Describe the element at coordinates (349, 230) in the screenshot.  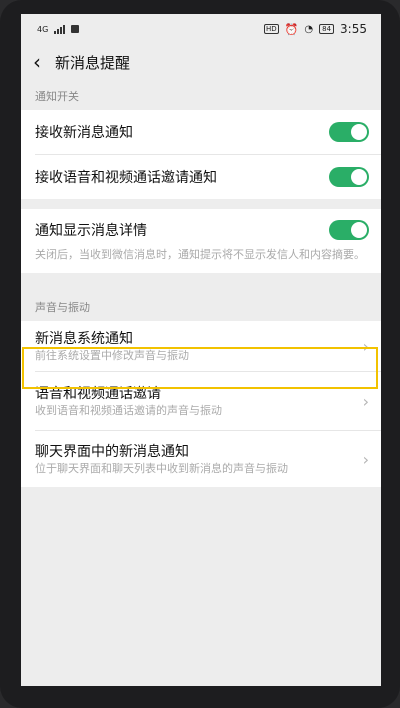
I see `show-details-toggle` at that location.